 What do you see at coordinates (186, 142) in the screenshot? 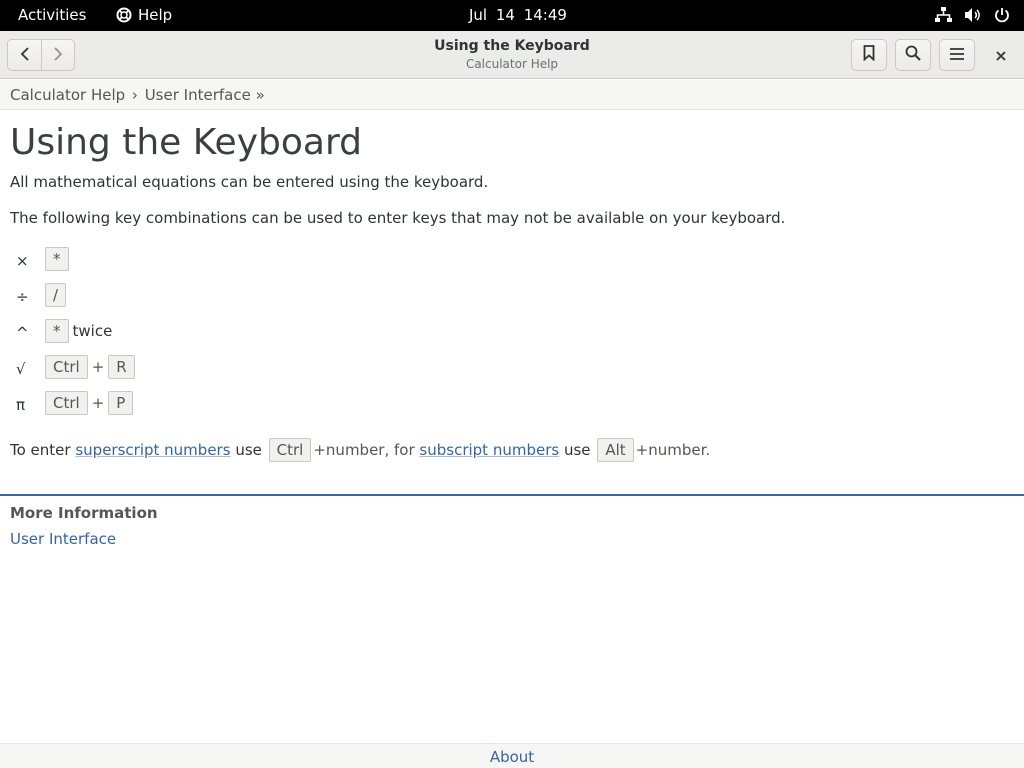
I see `page-title: Using the Keyboard` at bounding box center [186, 142].